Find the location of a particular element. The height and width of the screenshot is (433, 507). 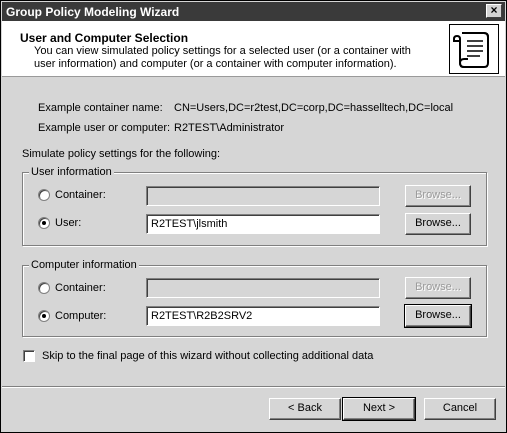

user-label: User: is located at coordinates (68, 223).